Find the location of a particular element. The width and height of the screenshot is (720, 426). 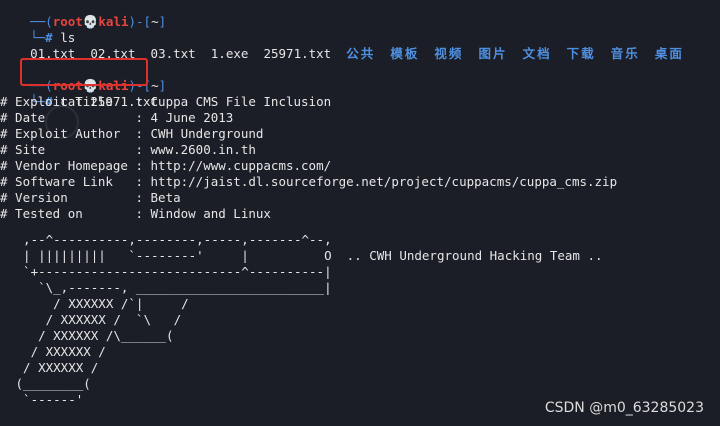

prompt-line-1: ──(root💀kali)-[~] is located at coordinates (83, 14).